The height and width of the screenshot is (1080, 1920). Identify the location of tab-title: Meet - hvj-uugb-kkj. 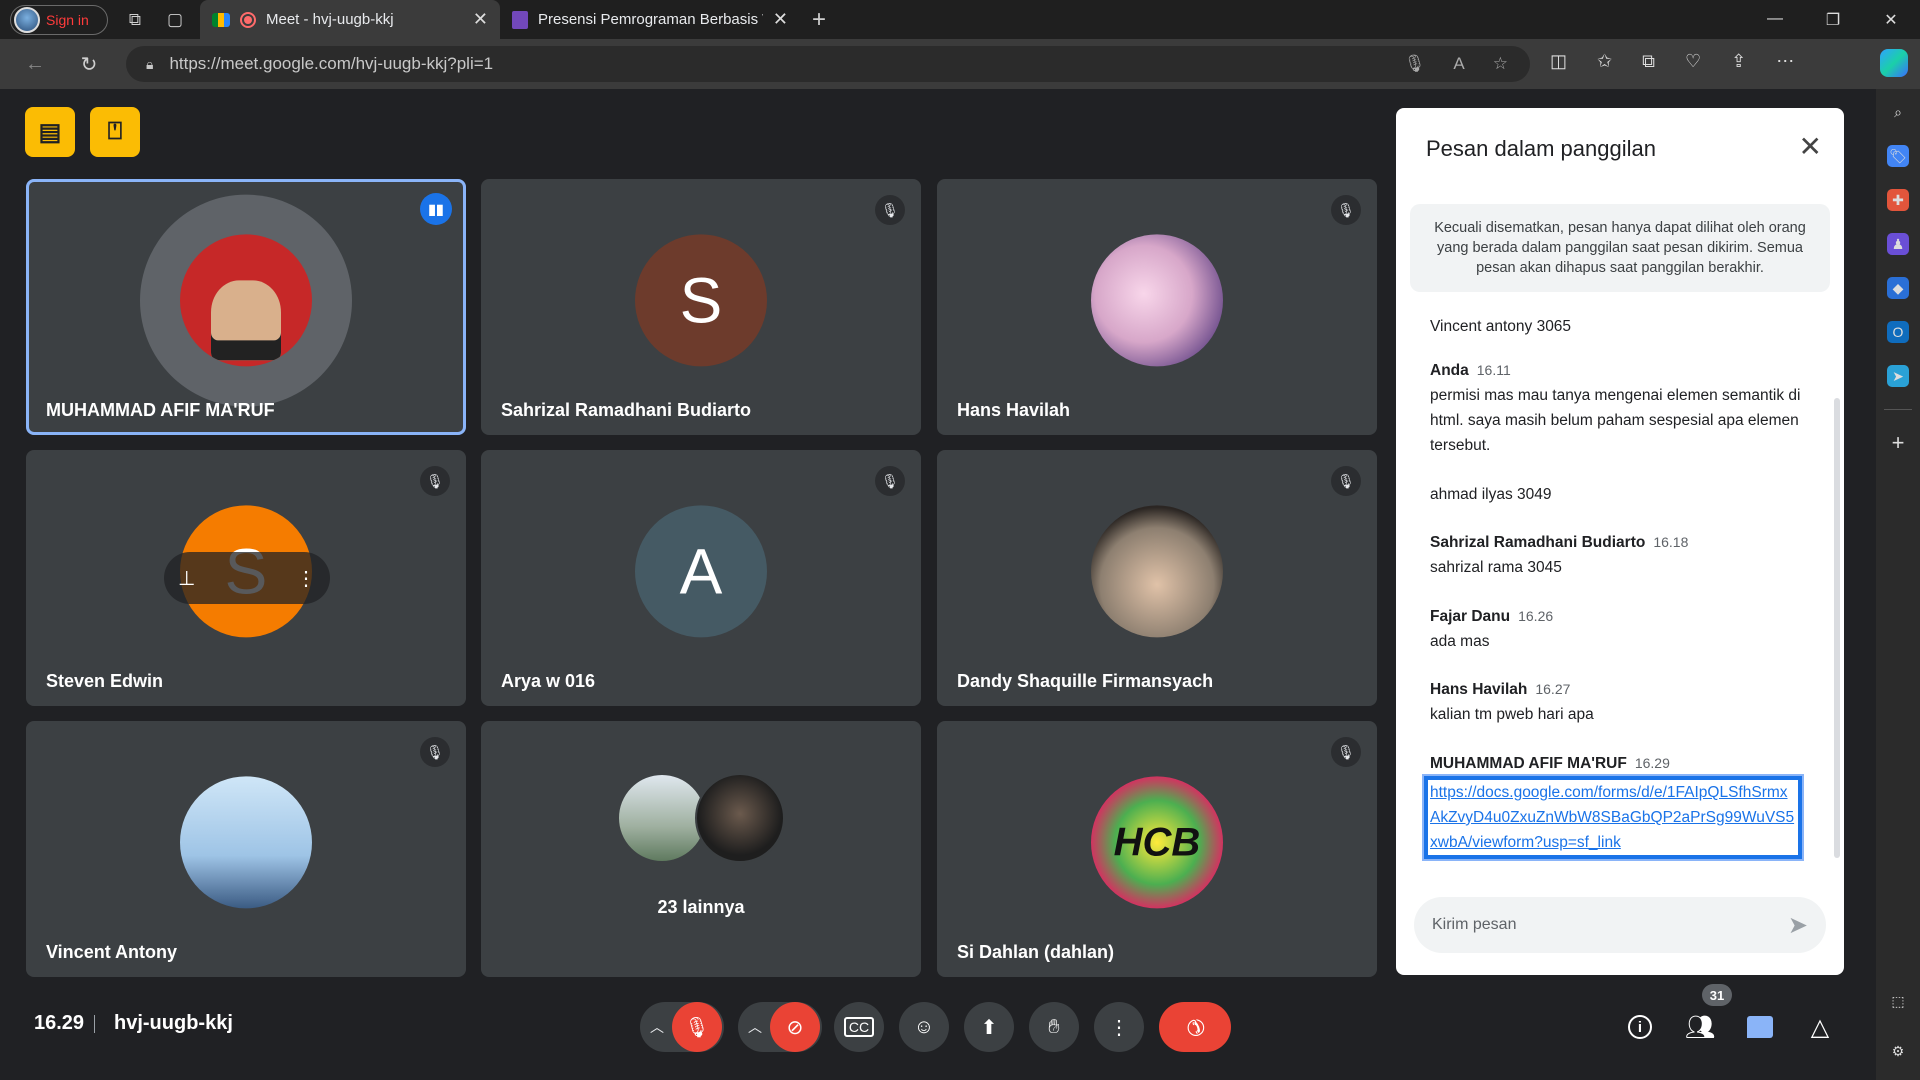
(330, 19).